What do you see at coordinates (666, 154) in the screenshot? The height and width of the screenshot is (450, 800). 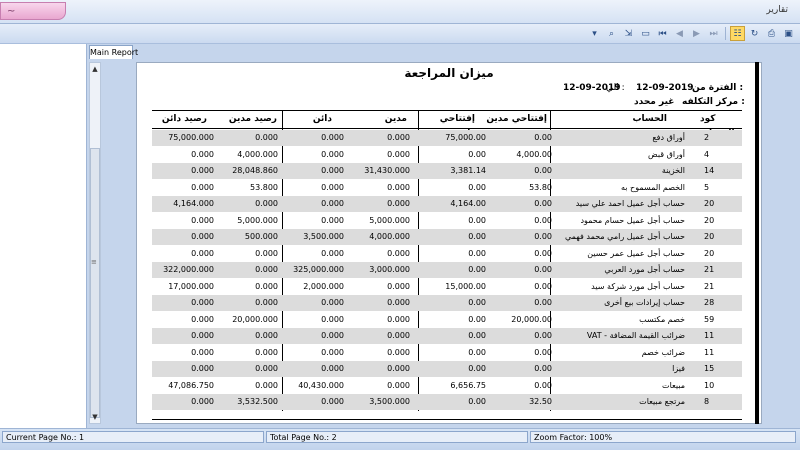 I see `cell-account: أوراق قبض` at bounding box center [666, 154].